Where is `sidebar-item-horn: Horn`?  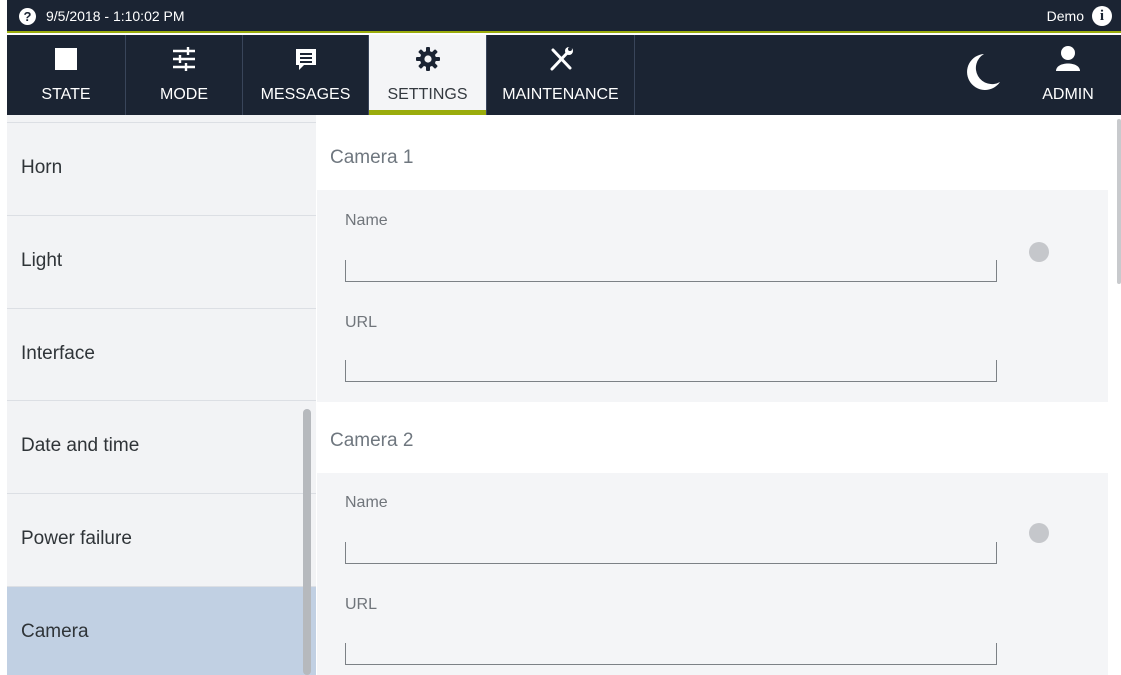 sidebar-item-horn: Horn is located at coordinates (161, 168).